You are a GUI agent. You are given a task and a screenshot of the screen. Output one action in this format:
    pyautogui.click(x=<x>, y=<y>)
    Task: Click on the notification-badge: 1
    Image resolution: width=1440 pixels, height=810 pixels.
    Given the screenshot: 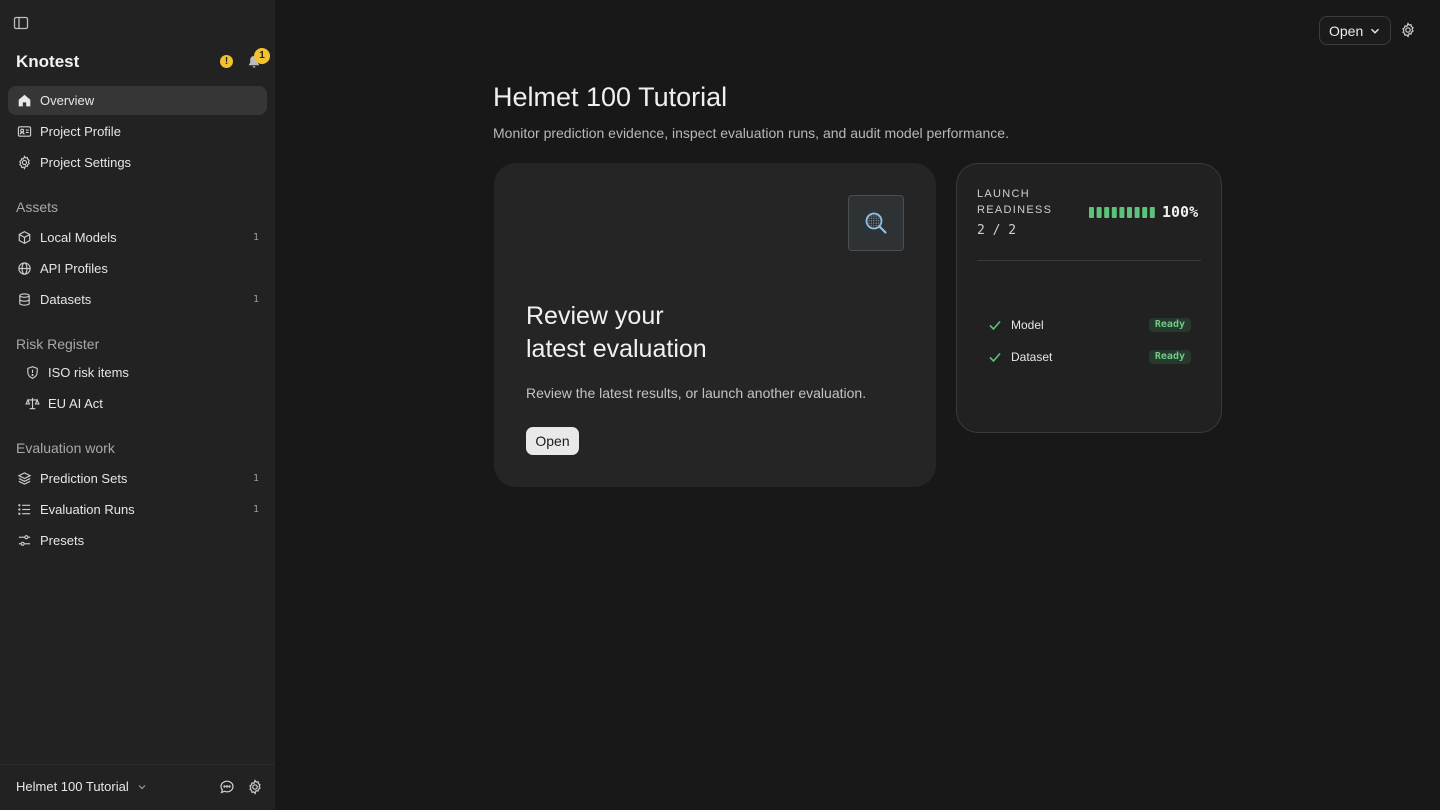 What is the action you would take?
    pyautogui.click(x=262, y=56)
    